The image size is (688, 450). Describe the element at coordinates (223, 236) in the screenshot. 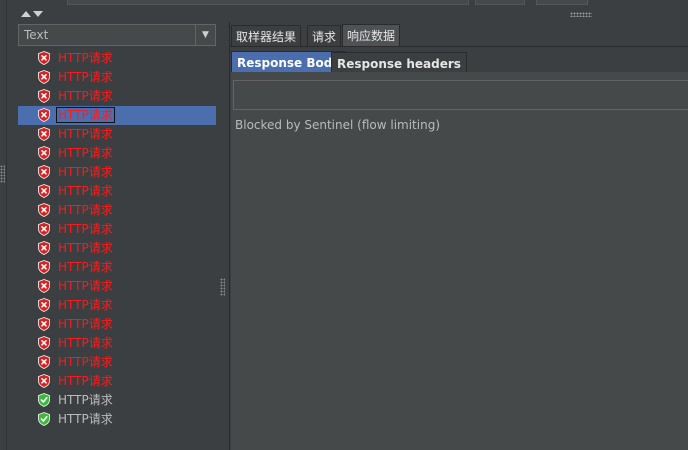

I see `panel-splitter` at that location.